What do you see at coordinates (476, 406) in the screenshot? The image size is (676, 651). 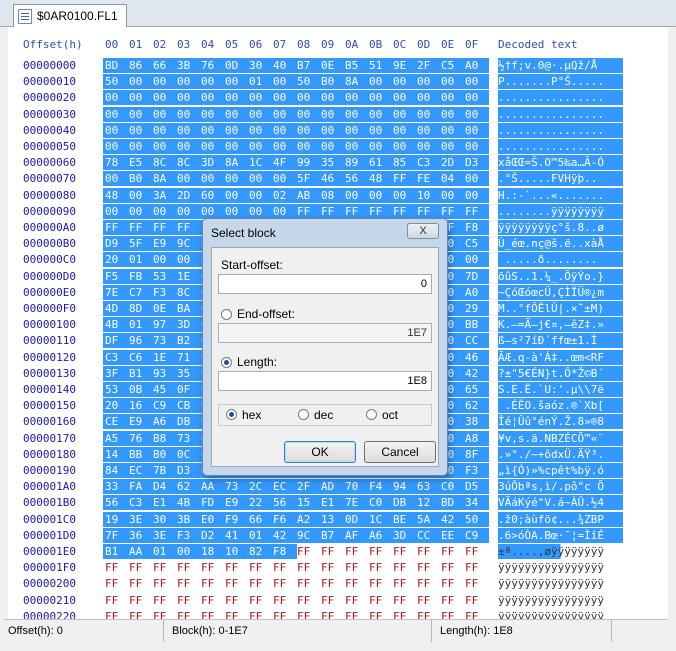 I see `hex-byte: 62` at bounding box center [476, 406].